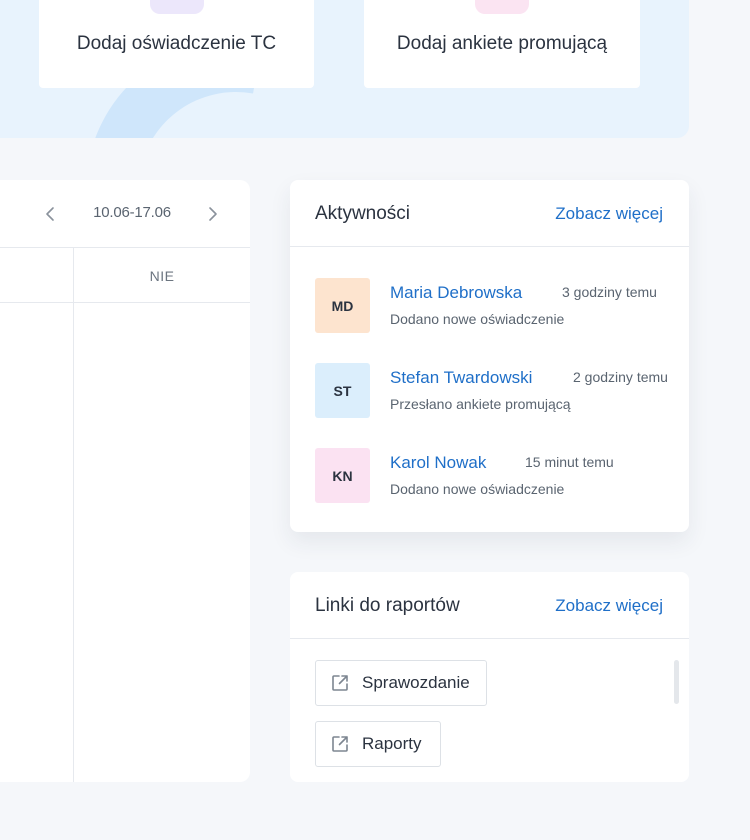 Image resolution: width=750 pixels, height=840 pixels. Describe the element at coordinates (438, 463) in the screenshot. I see `activity-user-link: Karol Nowak` at that location.